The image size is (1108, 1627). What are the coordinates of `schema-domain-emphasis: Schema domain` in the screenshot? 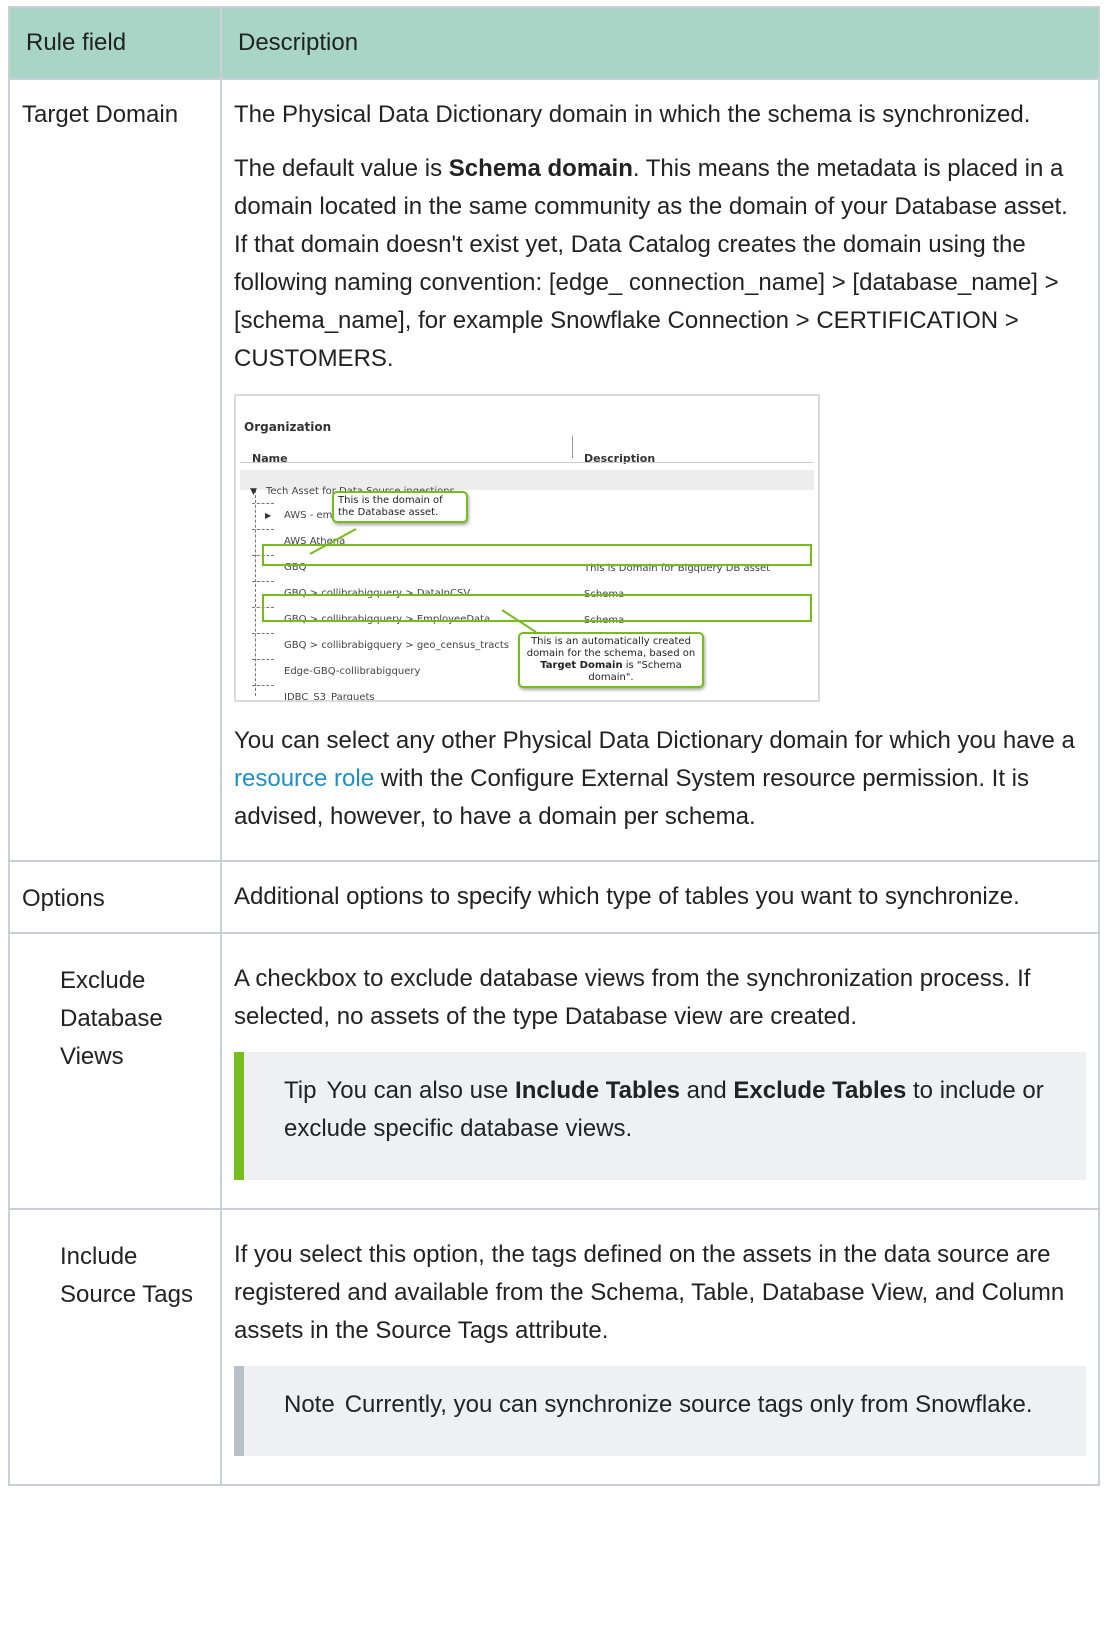 It's located at (540, 168).